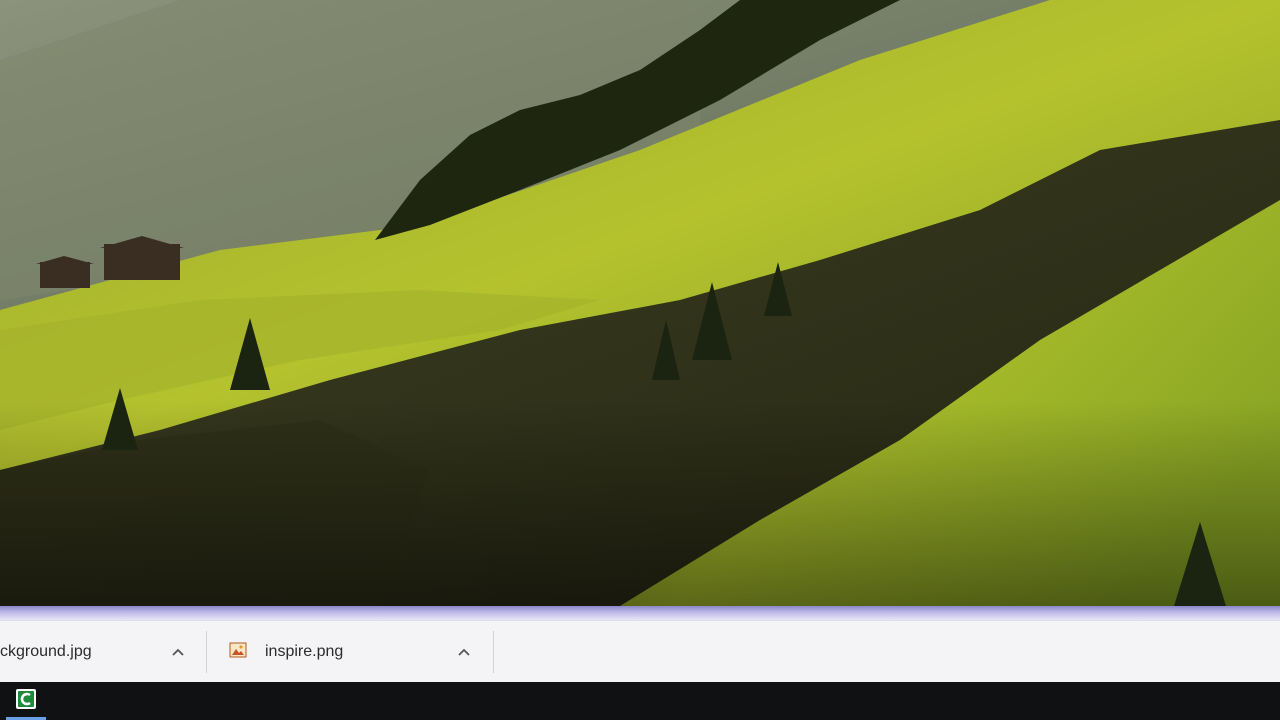 This screenshot has height=720, width=1280. What do you see at coordinates (640, 701) in the screenshot?
I see `taskbar` at bounding box center [640, 701].